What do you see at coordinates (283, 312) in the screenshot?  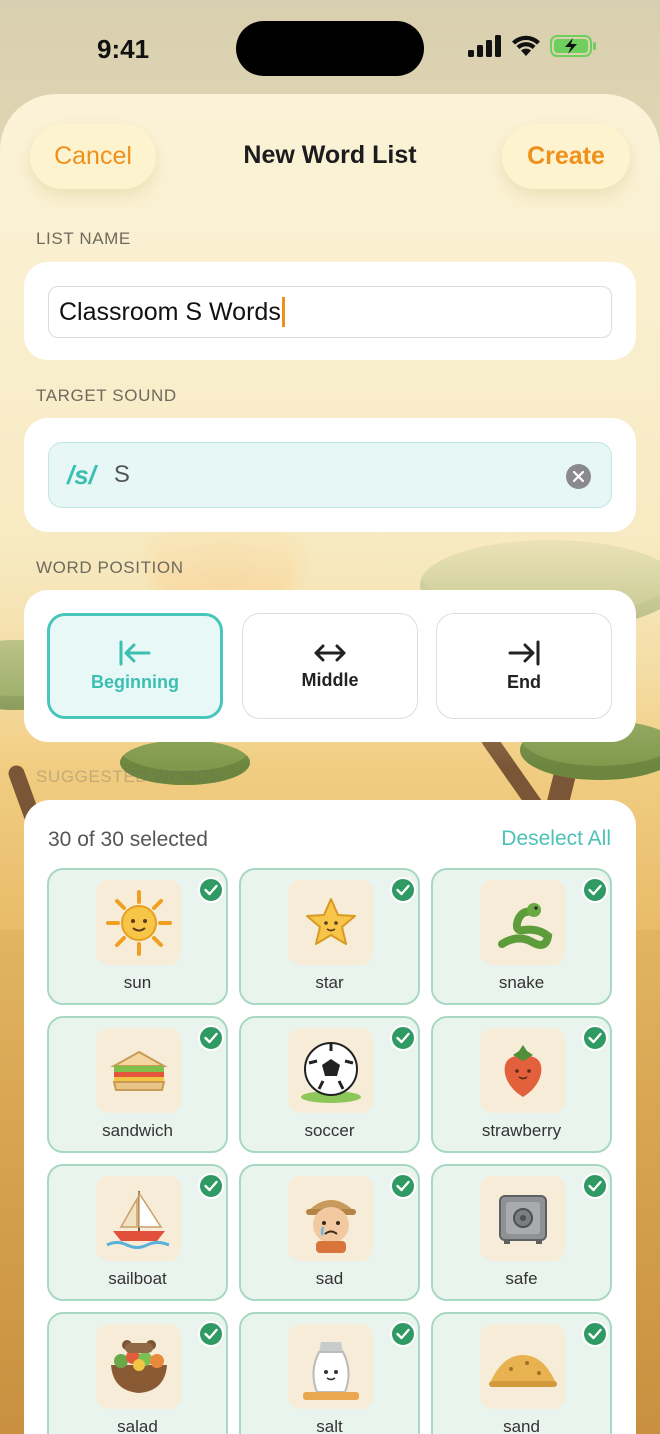 I see `text-caret` at bounding box center [283, 312].